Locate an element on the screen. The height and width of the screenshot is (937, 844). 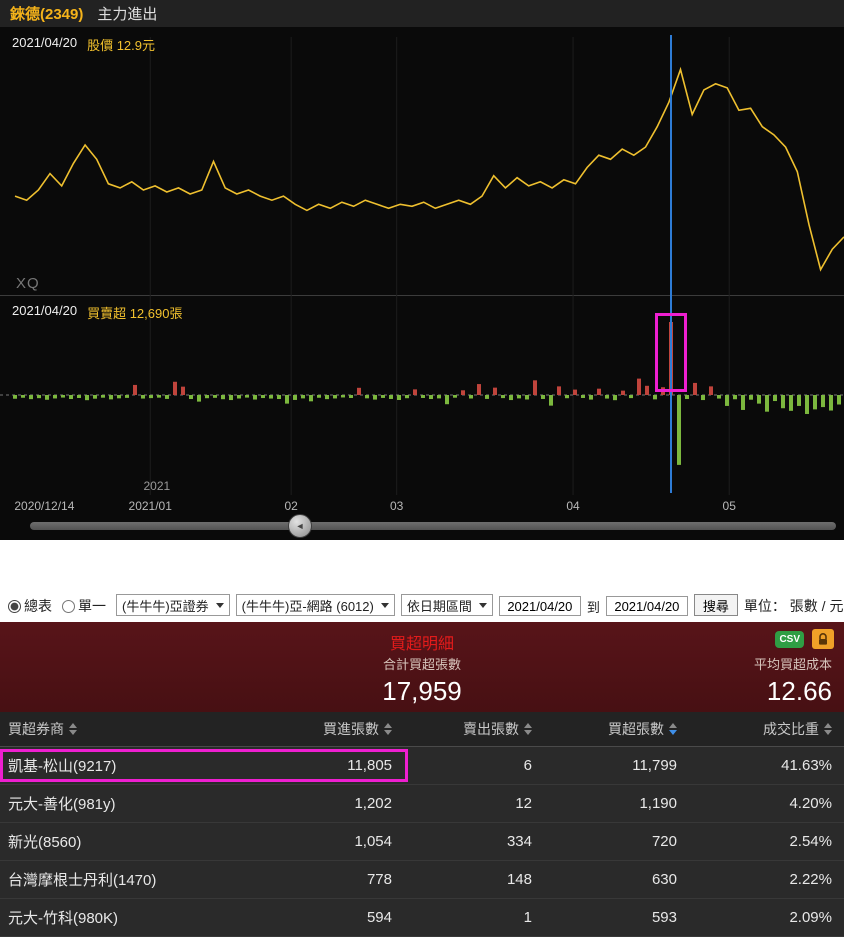
x-axis-year-label: 2021 is located at coordinates (157, 486).